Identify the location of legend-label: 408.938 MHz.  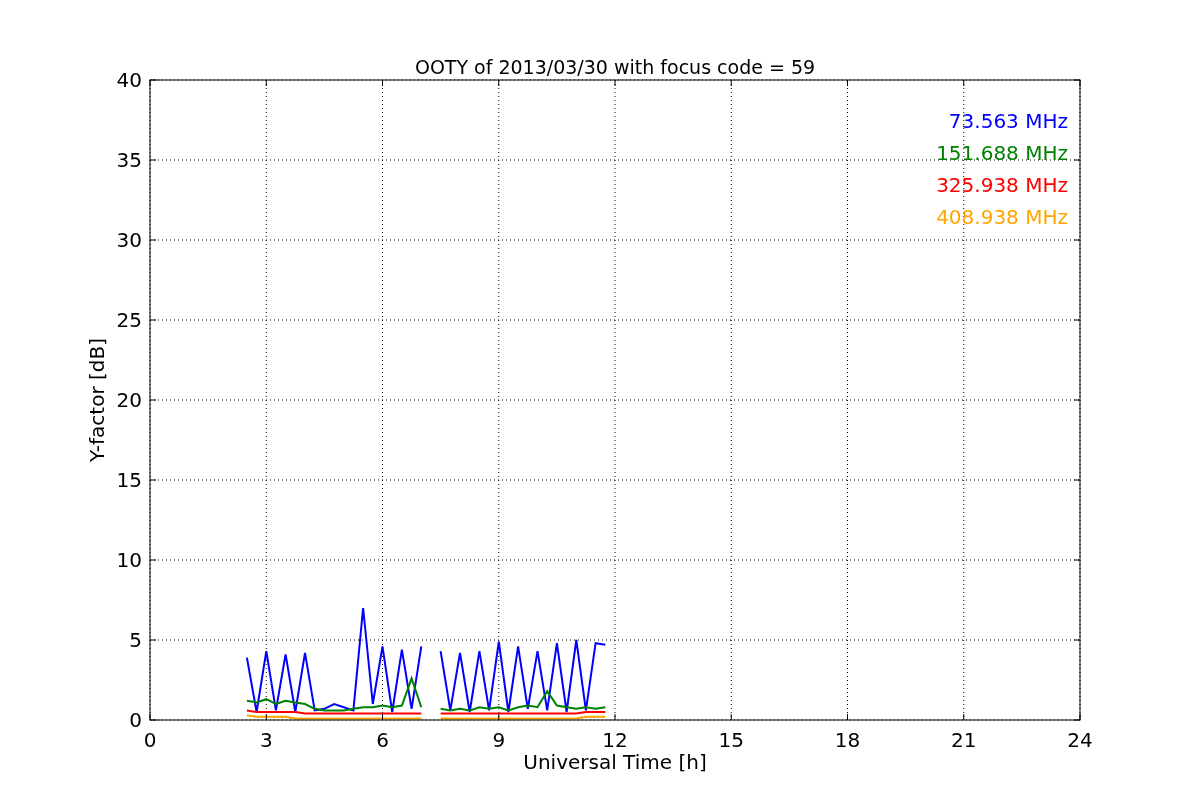
(1002, 217).